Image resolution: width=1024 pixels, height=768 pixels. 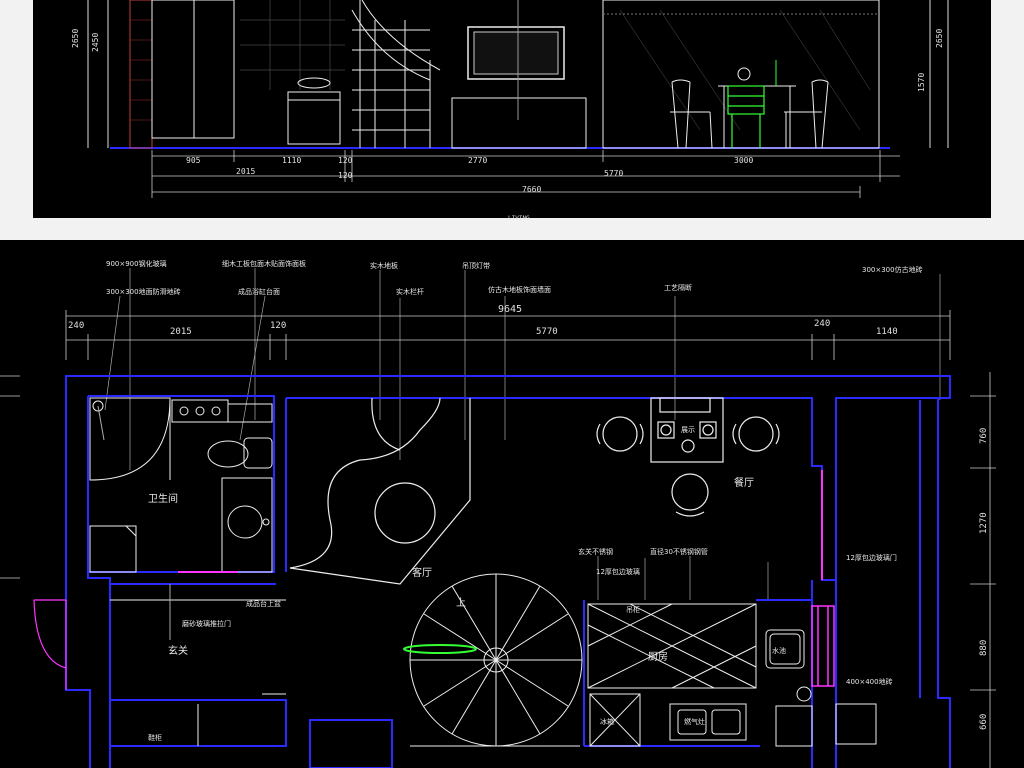 I want to click on annot-16: 12厚包边玻璃门, so click(x=871, y=557).